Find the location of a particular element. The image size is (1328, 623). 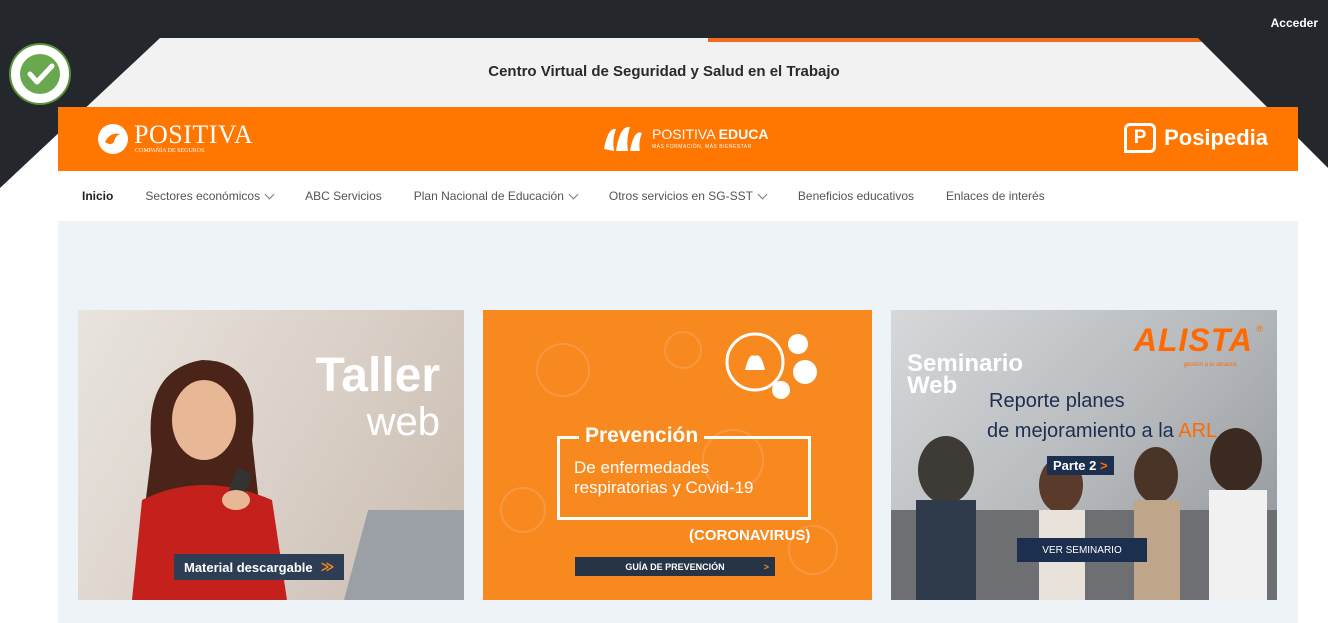

nav-item-otros-servicios: Otros servicios en SG-SST is located at coordinates (688, 196).